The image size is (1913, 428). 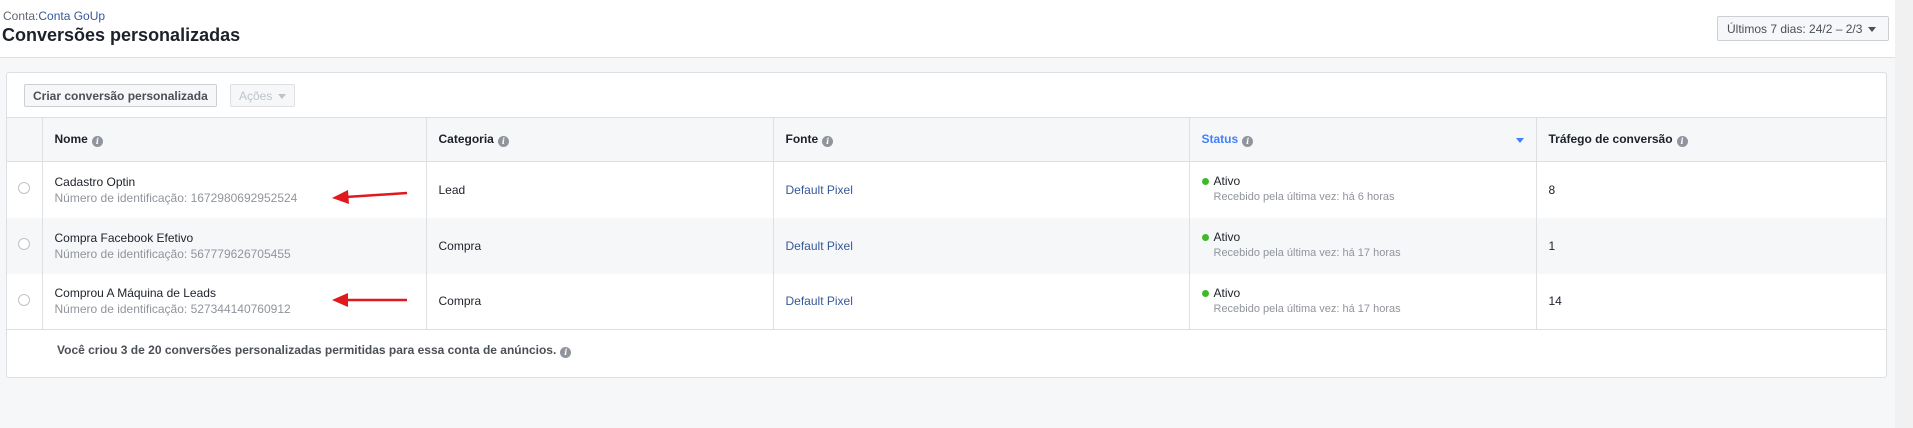 What do you see at coordinates (1363, 139) in the screenshot?
I see `column-header-status: Status i` at bounding box center [1363, 139].